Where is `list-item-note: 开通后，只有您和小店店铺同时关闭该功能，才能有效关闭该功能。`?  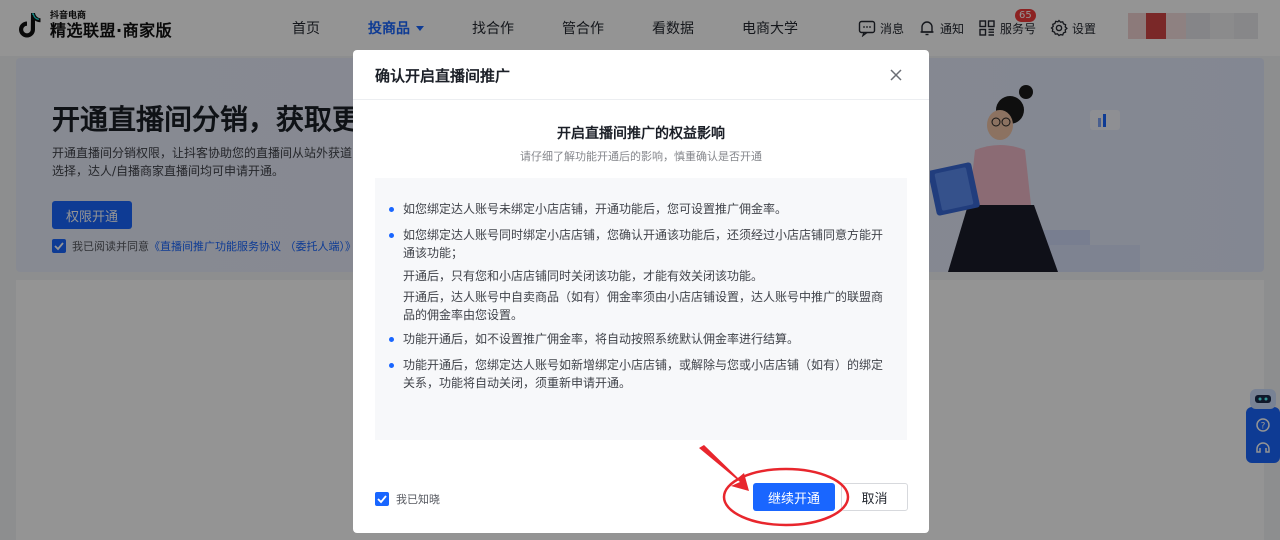 list-item-note: 开通后，只有您和小店店铺同时关闭该功能，才能有效关闭该功能。 is located at coordinates (643, 276).